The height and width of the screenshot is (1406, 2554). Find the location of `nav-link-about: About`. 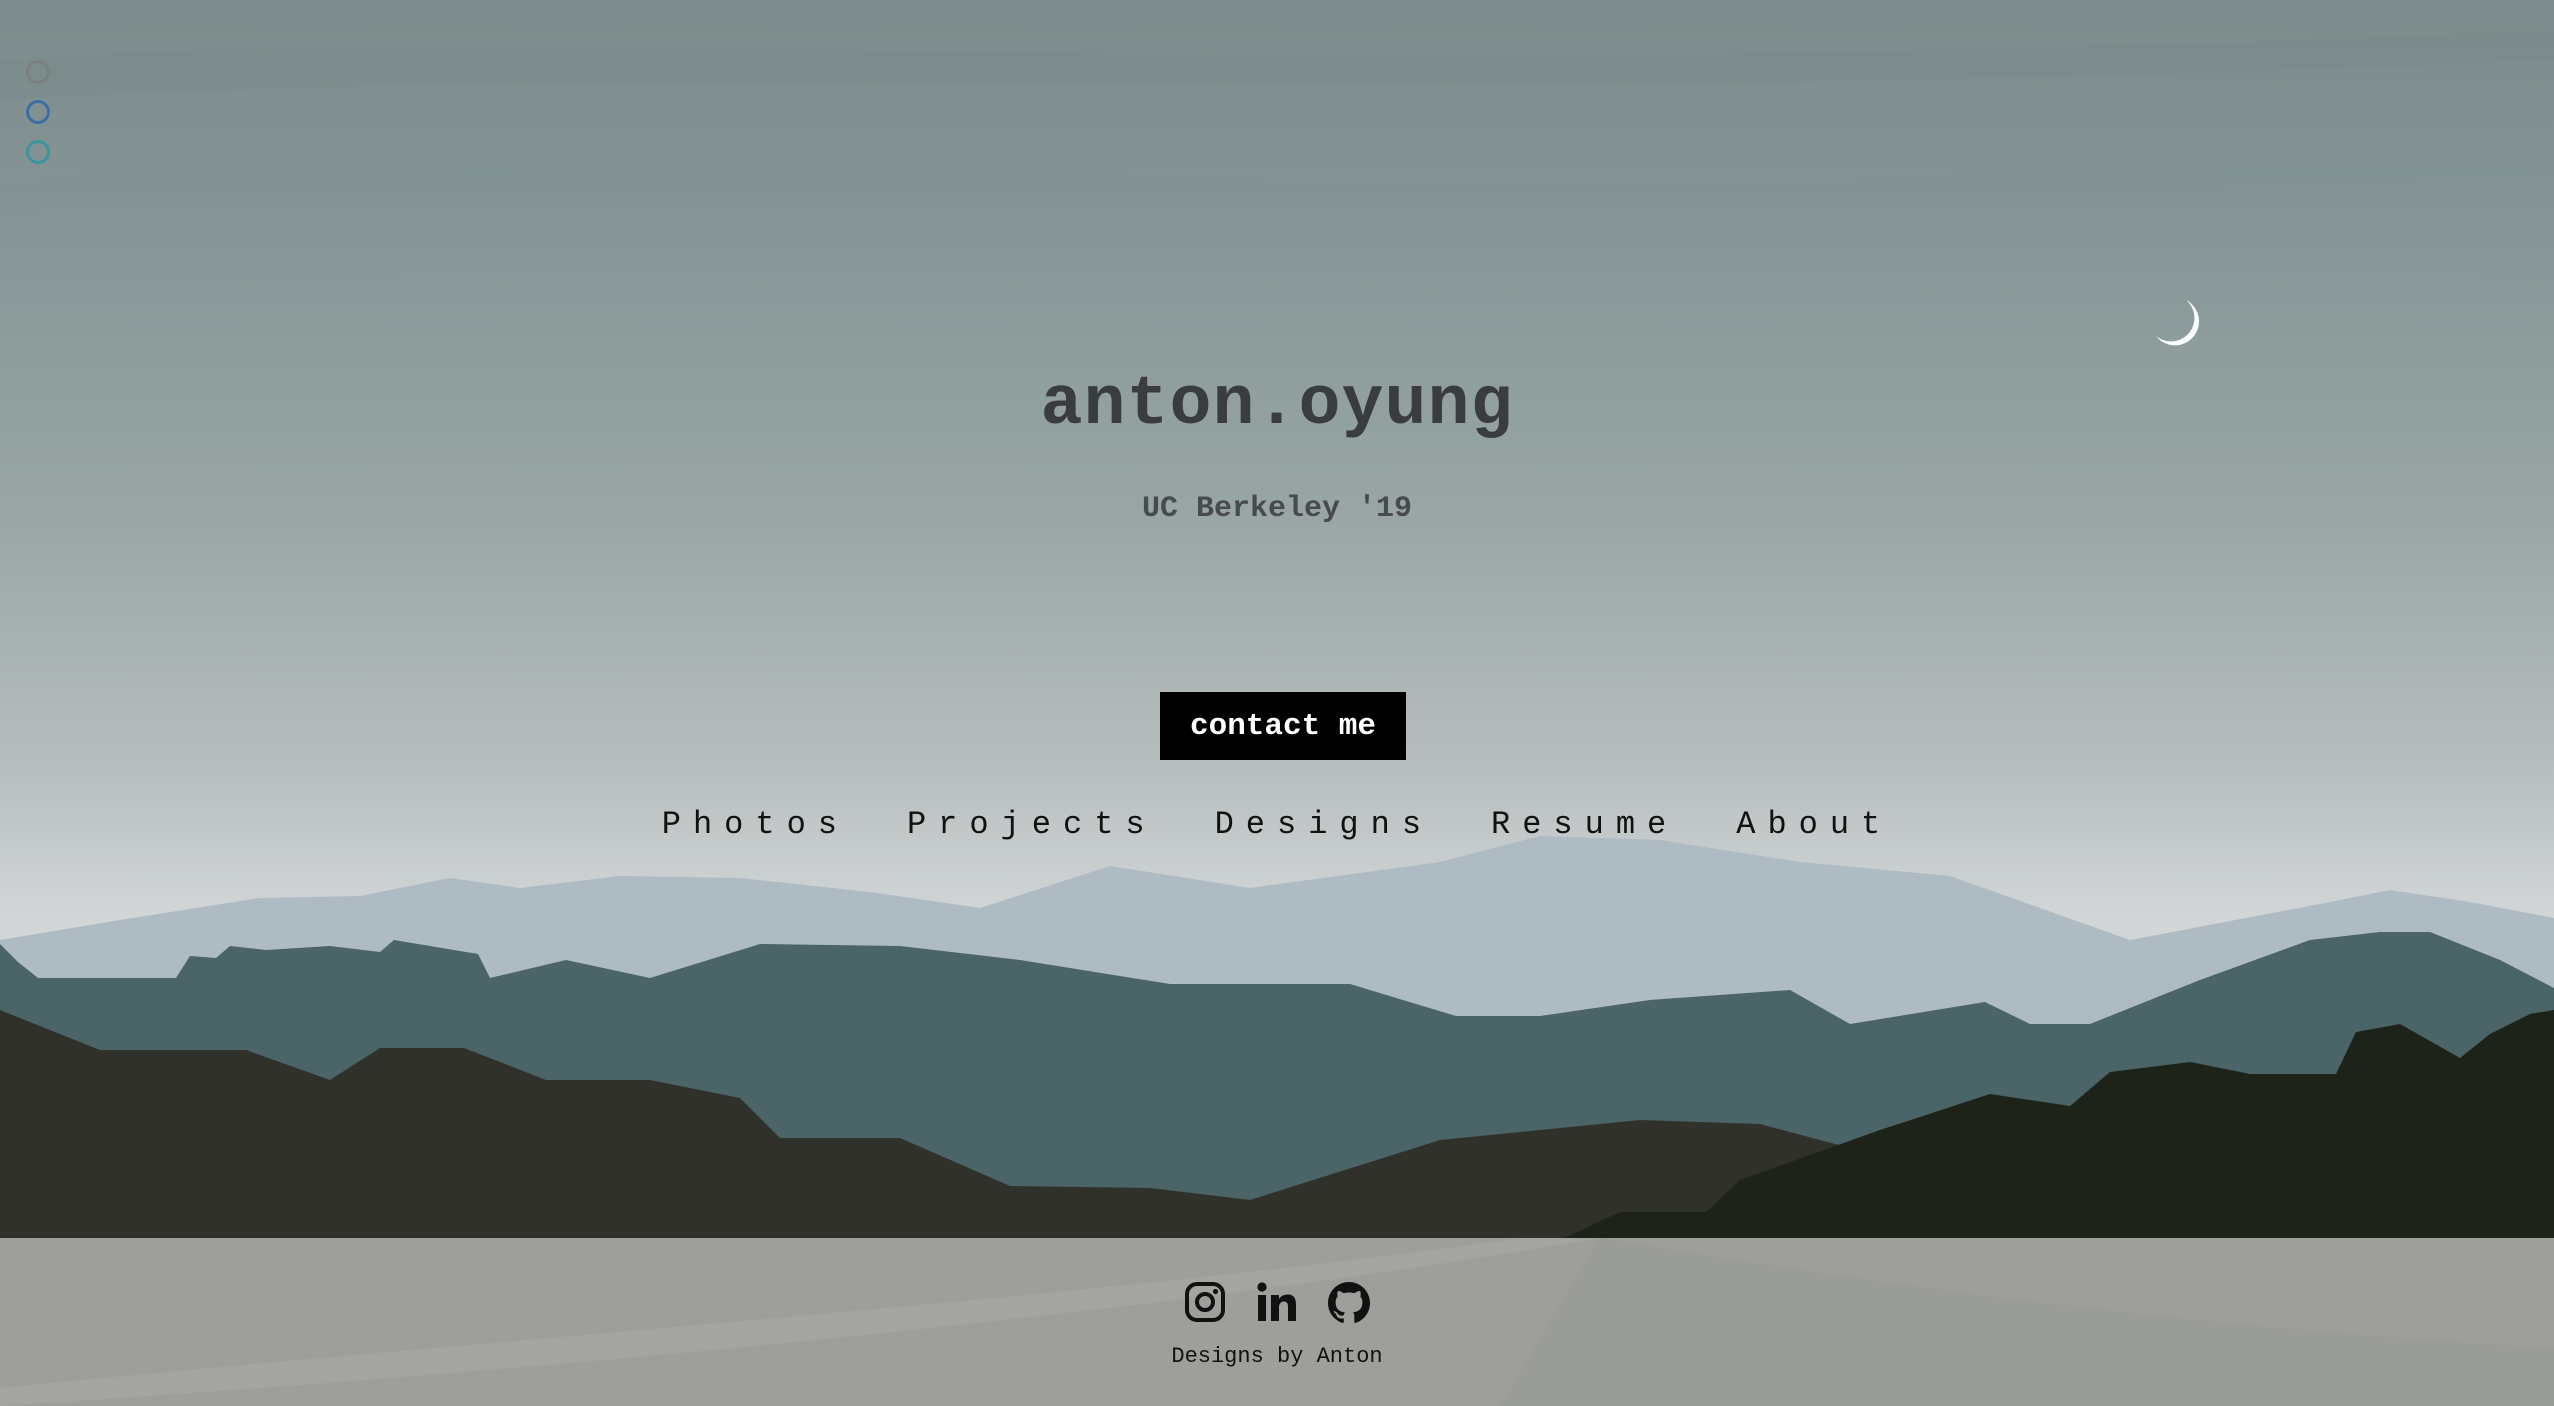

nav-link-about: About is located at coordinates (1814, 824).